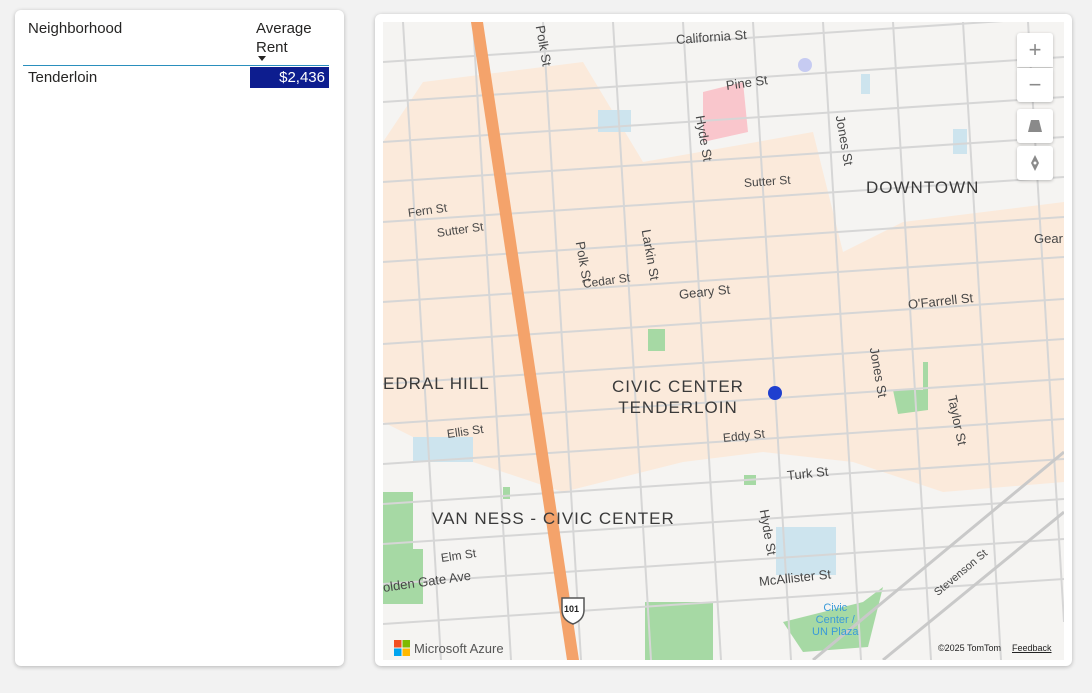 This screenshot has height=693, width=1092. I want to click on pitch-icon, so click(1035, 126).